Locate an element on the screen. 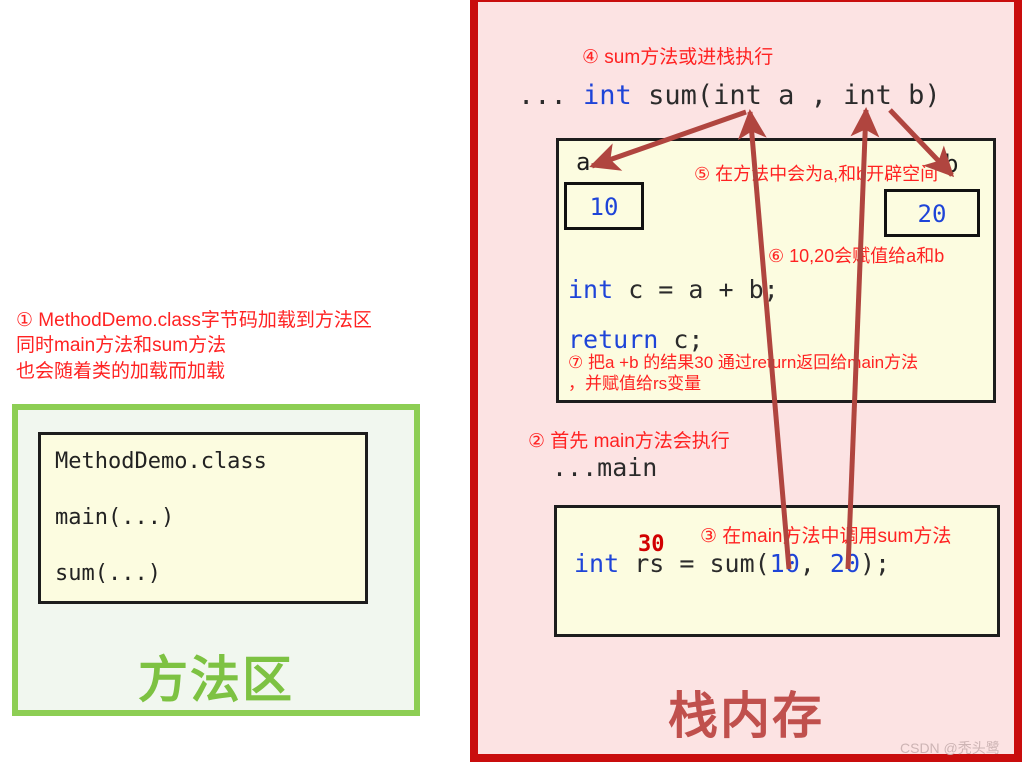 The width and height of the screenshot is (1028, 764). annotation-5: ⑤ 在方法中会为a,和b开辟空间 is located at coordinates (816, 174).